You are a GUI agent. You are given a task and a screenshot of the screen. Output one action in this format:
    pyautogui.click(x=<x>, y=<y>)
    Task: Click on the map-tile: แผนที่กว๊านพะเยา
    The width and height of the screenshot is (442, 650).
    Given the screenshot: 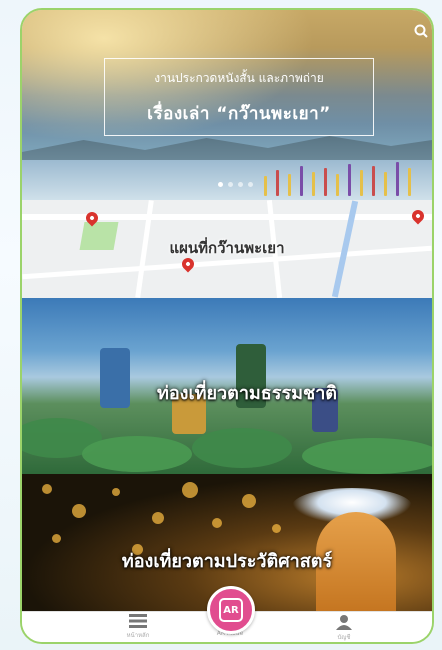 What is the action you would take?
    pyautogui.click(x=227, y=249)
    